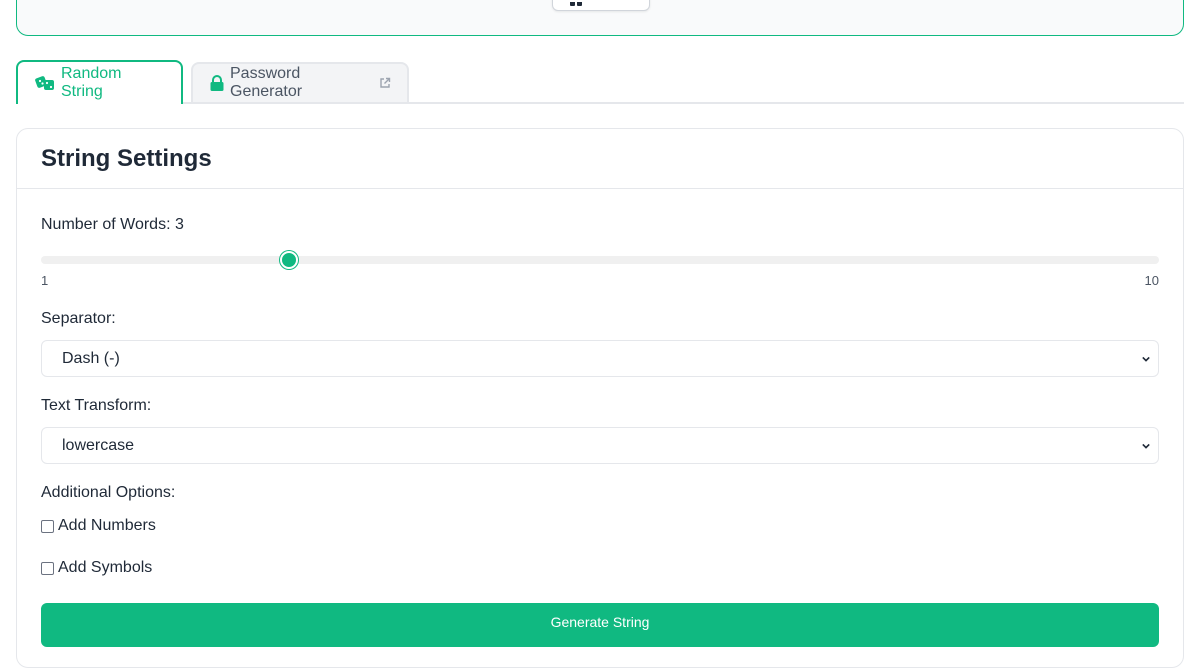 The image size is (1200, 668). Describe the element at coordinates (600, 18) in the screenshot. I see `result-panel` at that location.